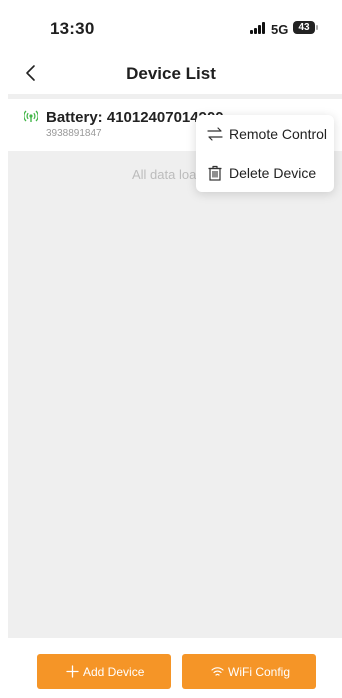 The width and height of the screenshot is (342, 698). Describe the element at coordinates (217, 671) in the screenshot. I see `wifi-icon` at that location.